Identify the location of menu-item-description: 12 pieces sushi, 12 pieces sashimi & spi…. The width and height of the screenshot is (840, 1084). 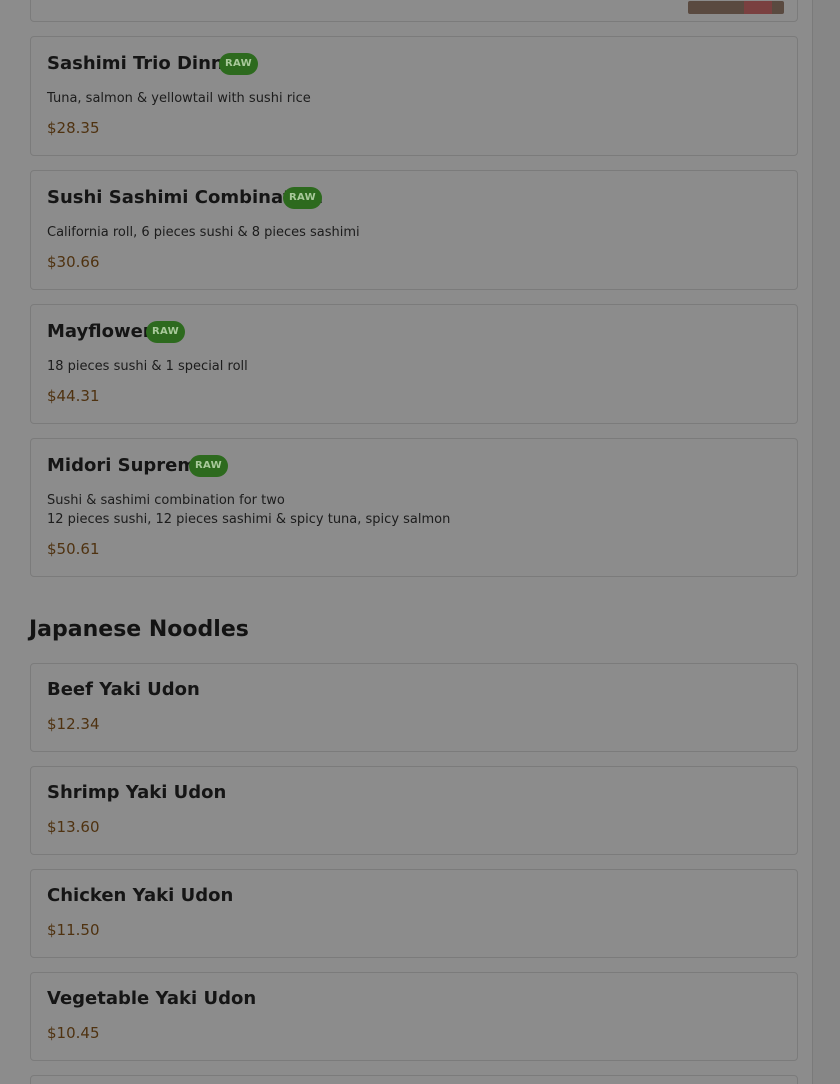
(249, 519).